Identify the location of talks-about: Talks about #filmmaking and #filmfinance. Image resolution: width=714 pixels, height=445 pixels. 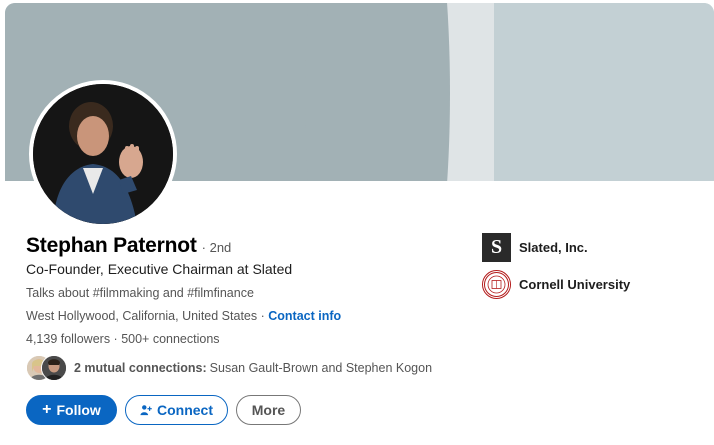
(140, 293).